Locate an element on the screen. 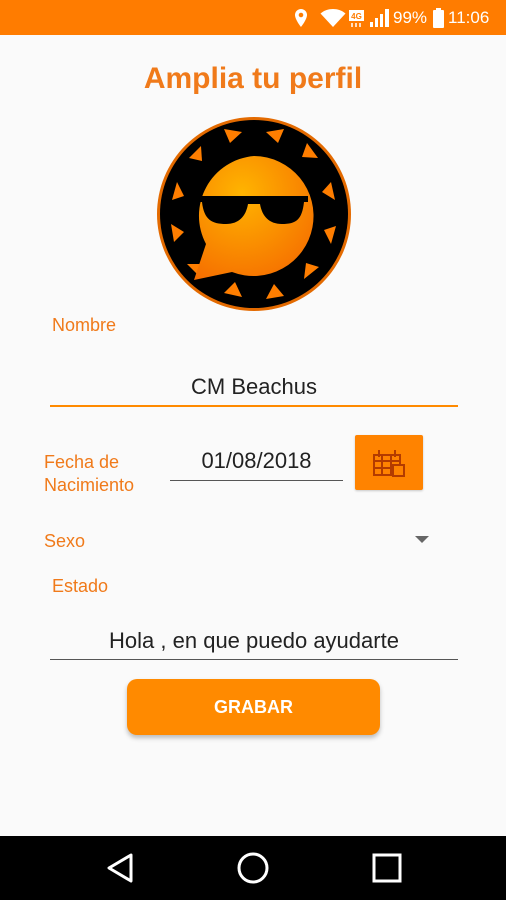 The image size is (506, 900). page-title: Amplia tu perfil is located at coordinates (253, 78).